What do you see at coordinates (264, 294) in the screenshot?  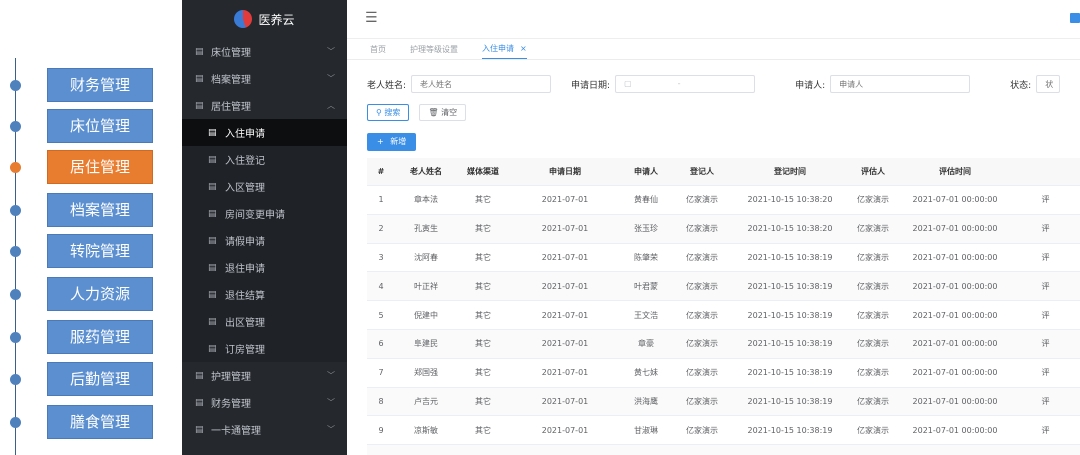 I see `sidebar-submenu-item: ▤ 退住结算` at bounding box center [264, 294].